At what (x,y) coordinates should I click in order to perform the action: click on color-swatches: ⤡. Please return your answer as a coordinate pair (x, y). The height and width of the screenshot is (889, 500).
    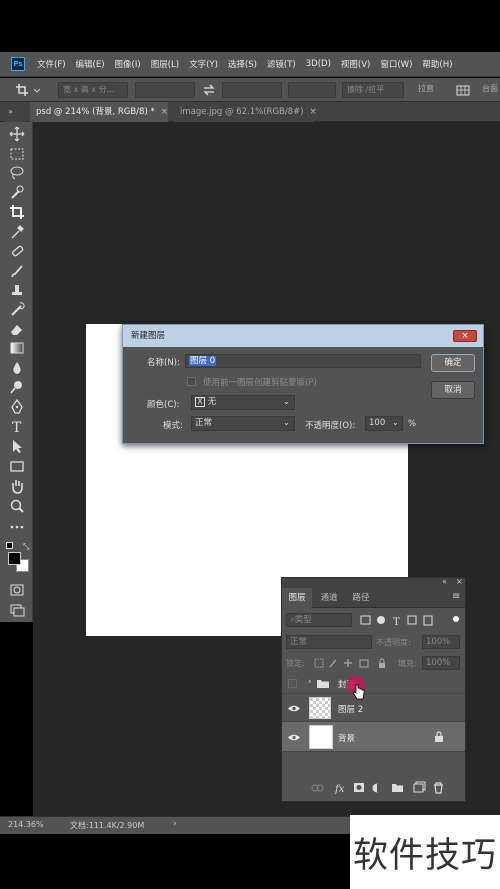
    Looking at the image, I should click on (18, 558).